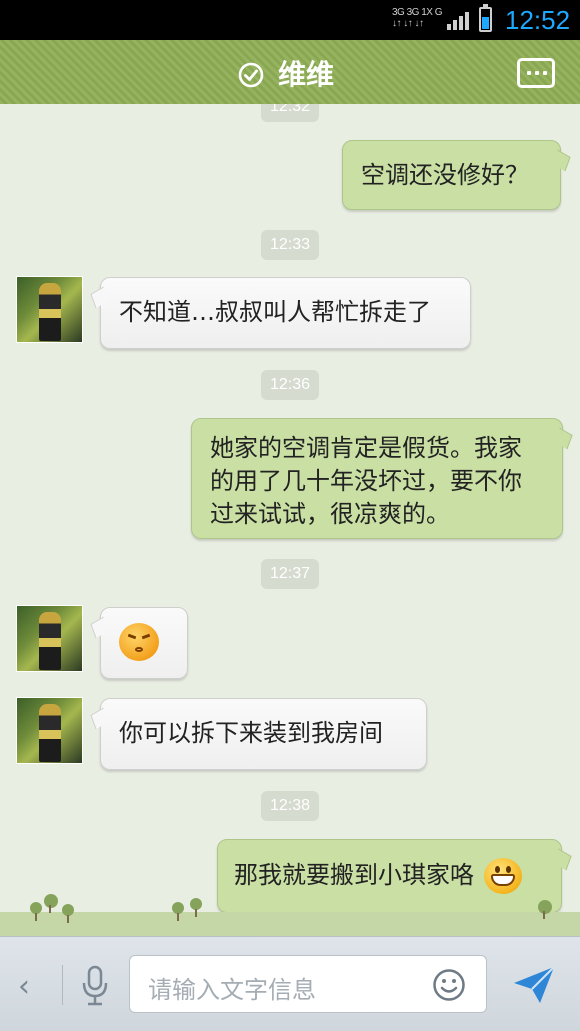 The width and height of the screenshot is (580, 1031). What do you see at coordinates (290, 574) in the screenshot?
I see `timestamp: 12:37` at bounding box center [290, 574].